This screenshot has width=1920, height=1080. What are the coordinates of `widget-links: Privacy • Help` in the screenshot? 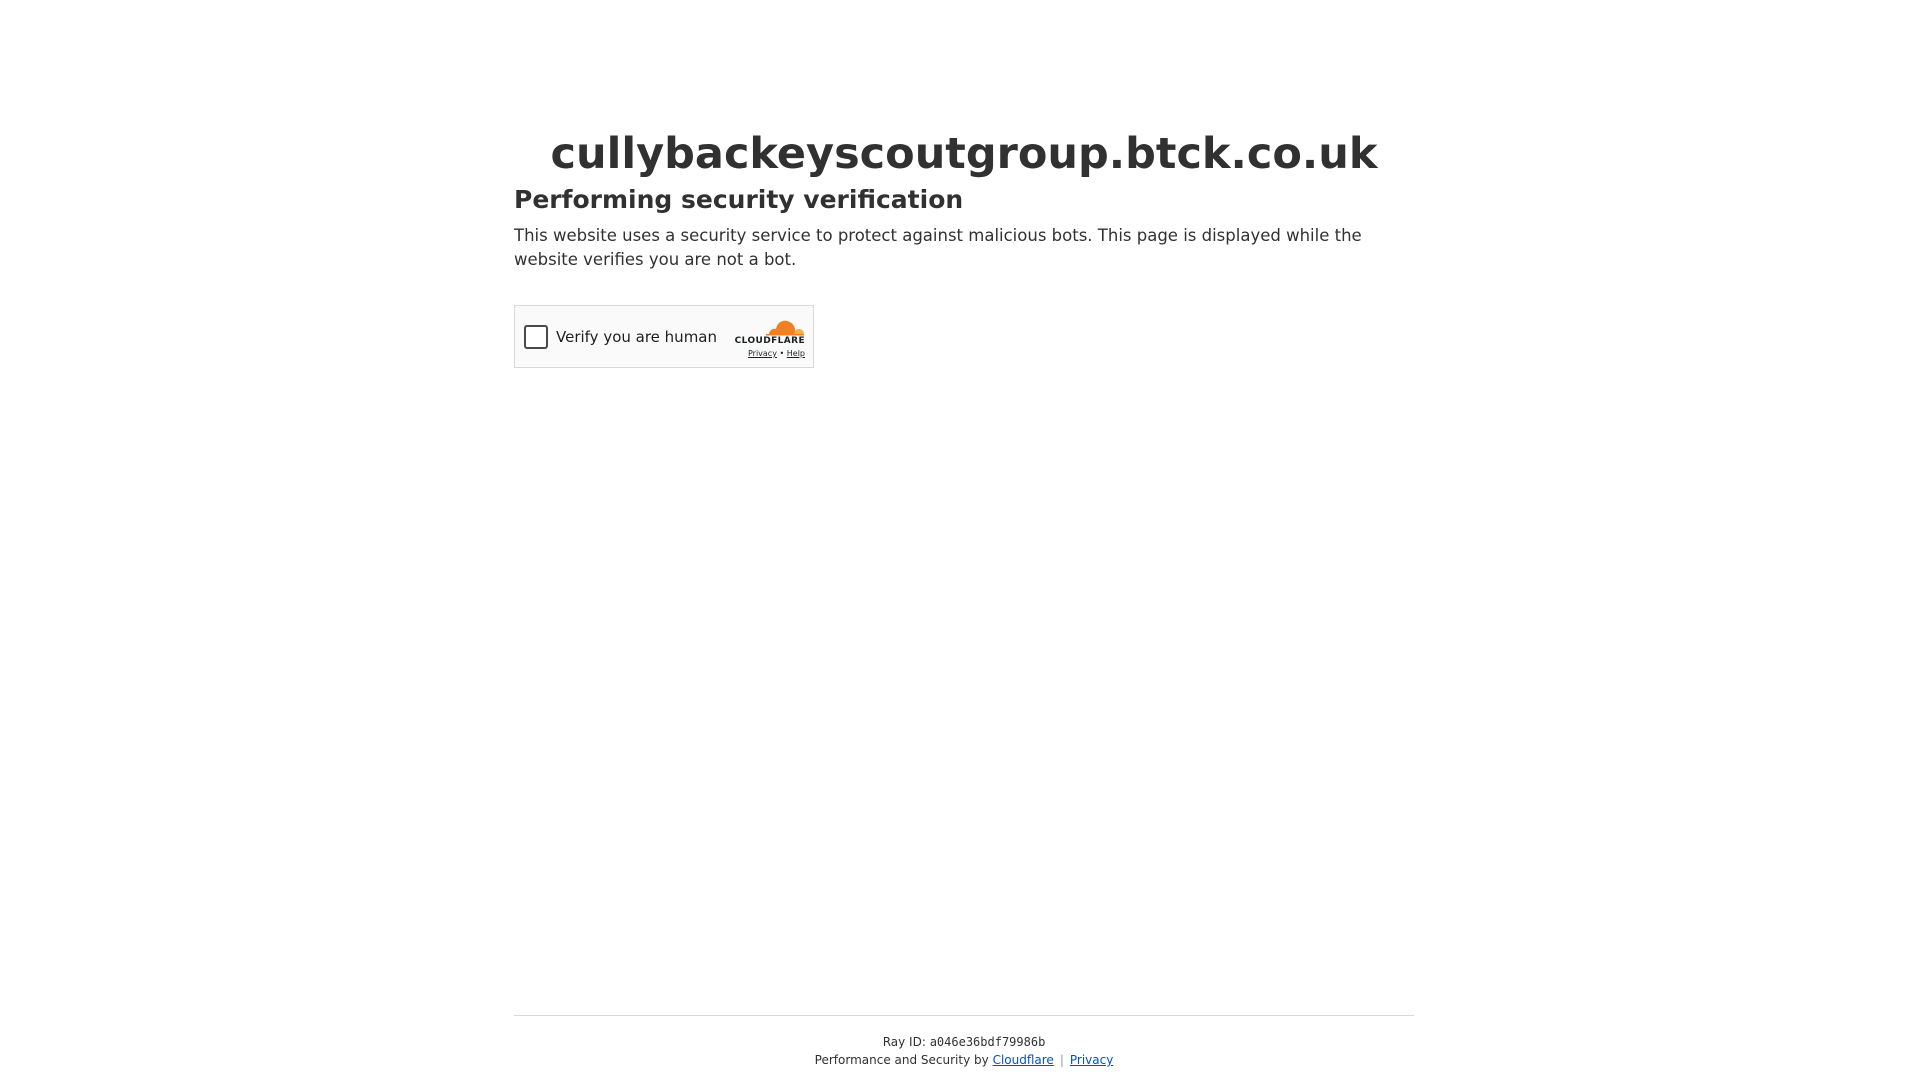 It's located at (767, 354).